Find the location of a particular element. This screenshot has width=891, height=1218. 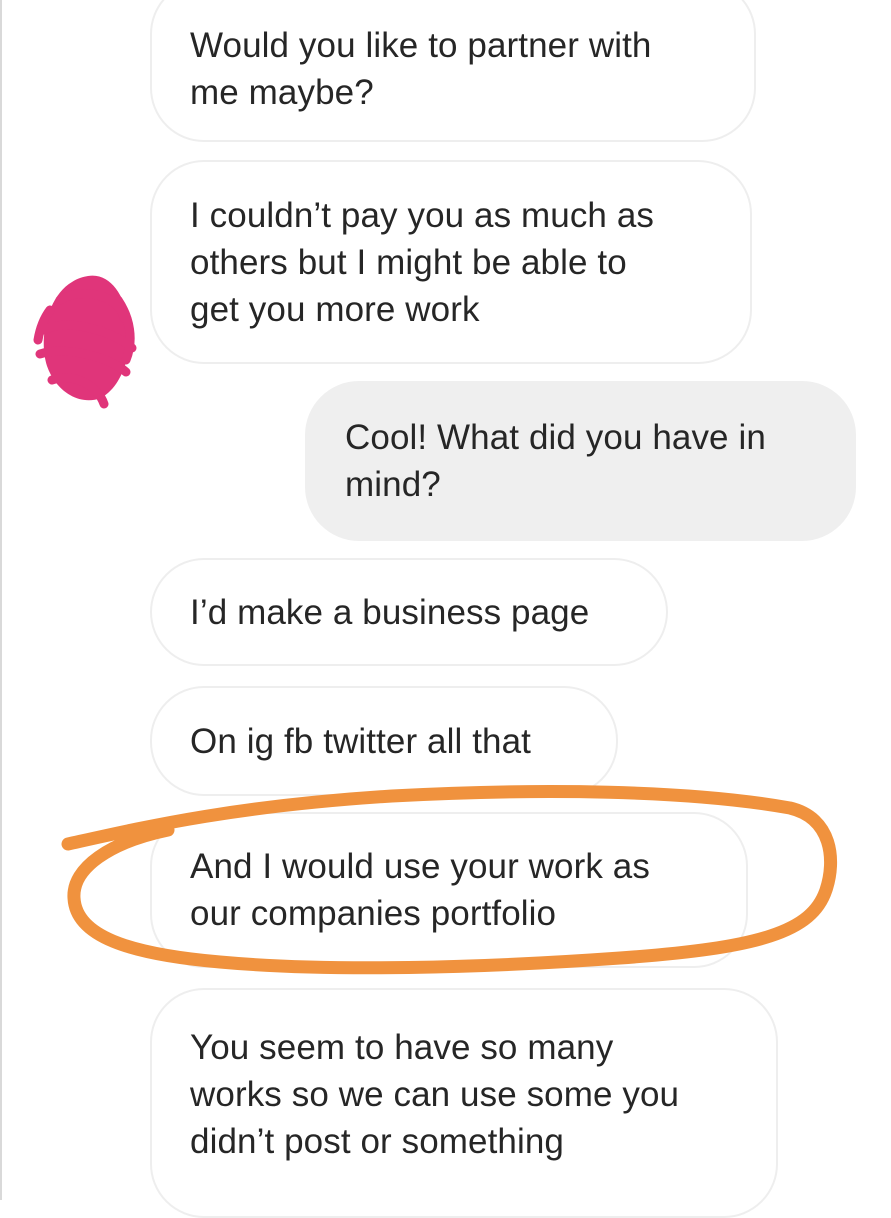

thread-divider is located at coordinates (1, 600).